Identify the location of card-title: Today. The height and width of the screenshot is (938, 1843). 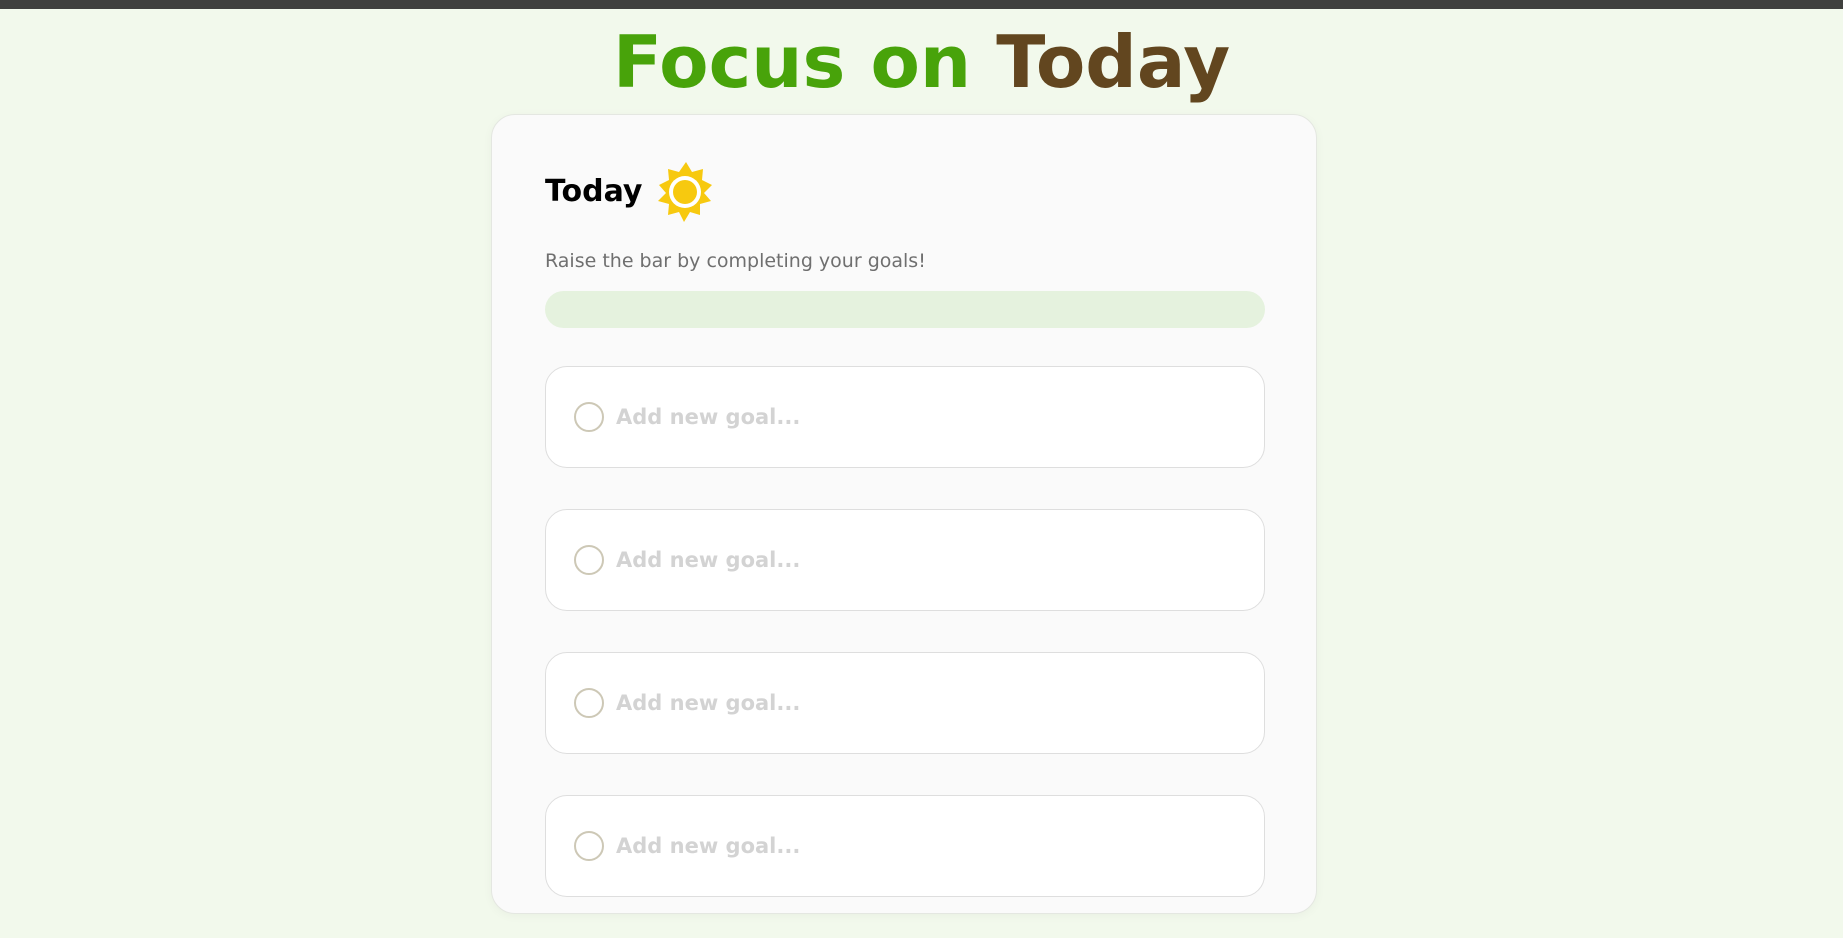
(594, 191).